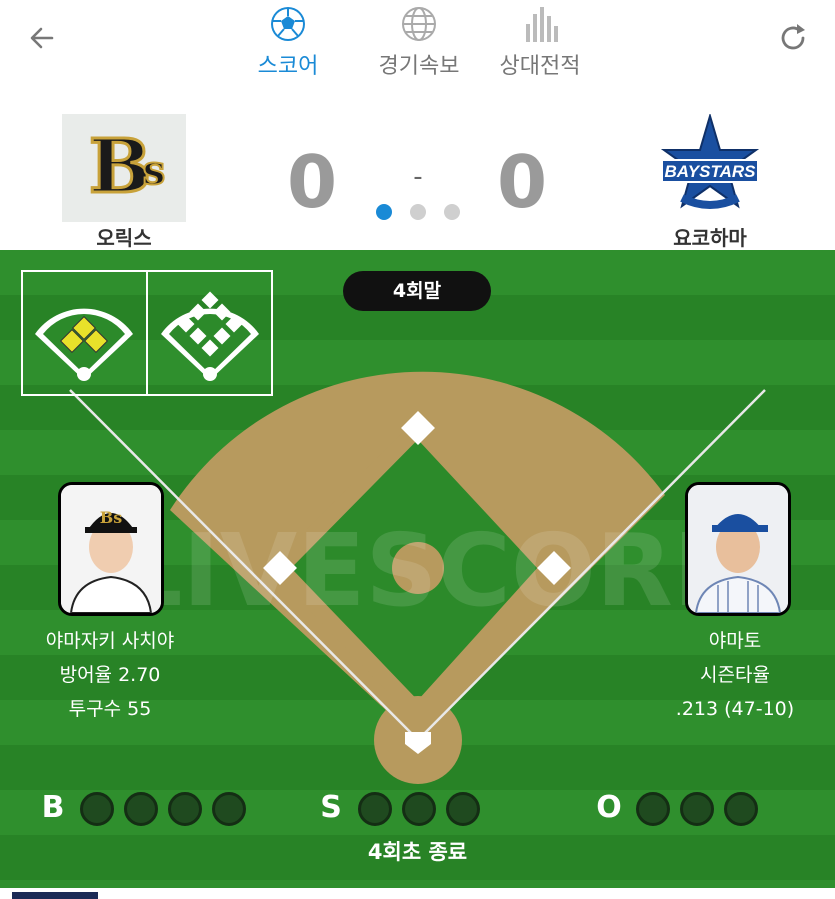 The width and height of the screenshot is (835, 899). Describe the element at coordinates (417, 893) in the screenshot. I see `bottom-strip` at that location.